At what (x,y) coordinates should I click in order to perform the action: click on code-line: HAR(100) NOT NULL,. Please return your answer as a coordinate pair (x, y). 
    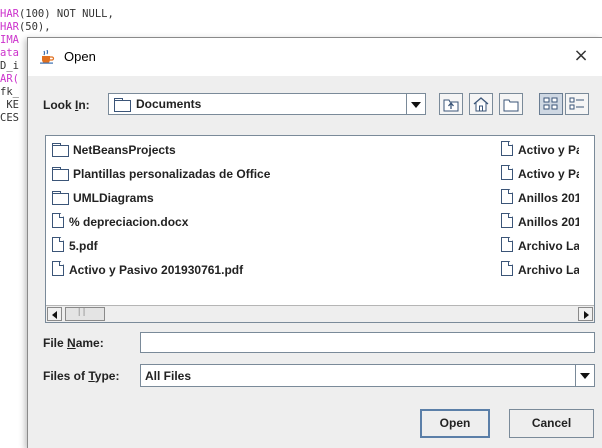
    Looking at the image, I should click on (57, 14).